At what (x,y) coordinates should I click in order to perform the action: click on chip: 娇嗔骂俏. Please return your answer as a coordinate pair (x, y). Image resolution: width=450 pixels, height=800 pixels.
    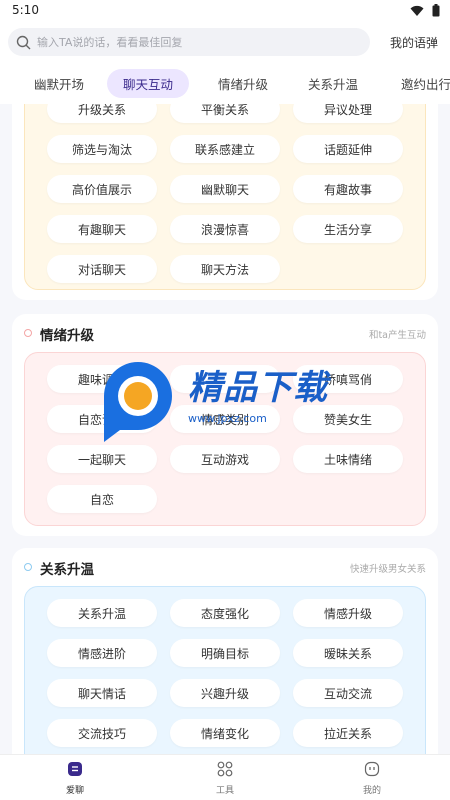
    Looking at the image, I should click on (348, 379).